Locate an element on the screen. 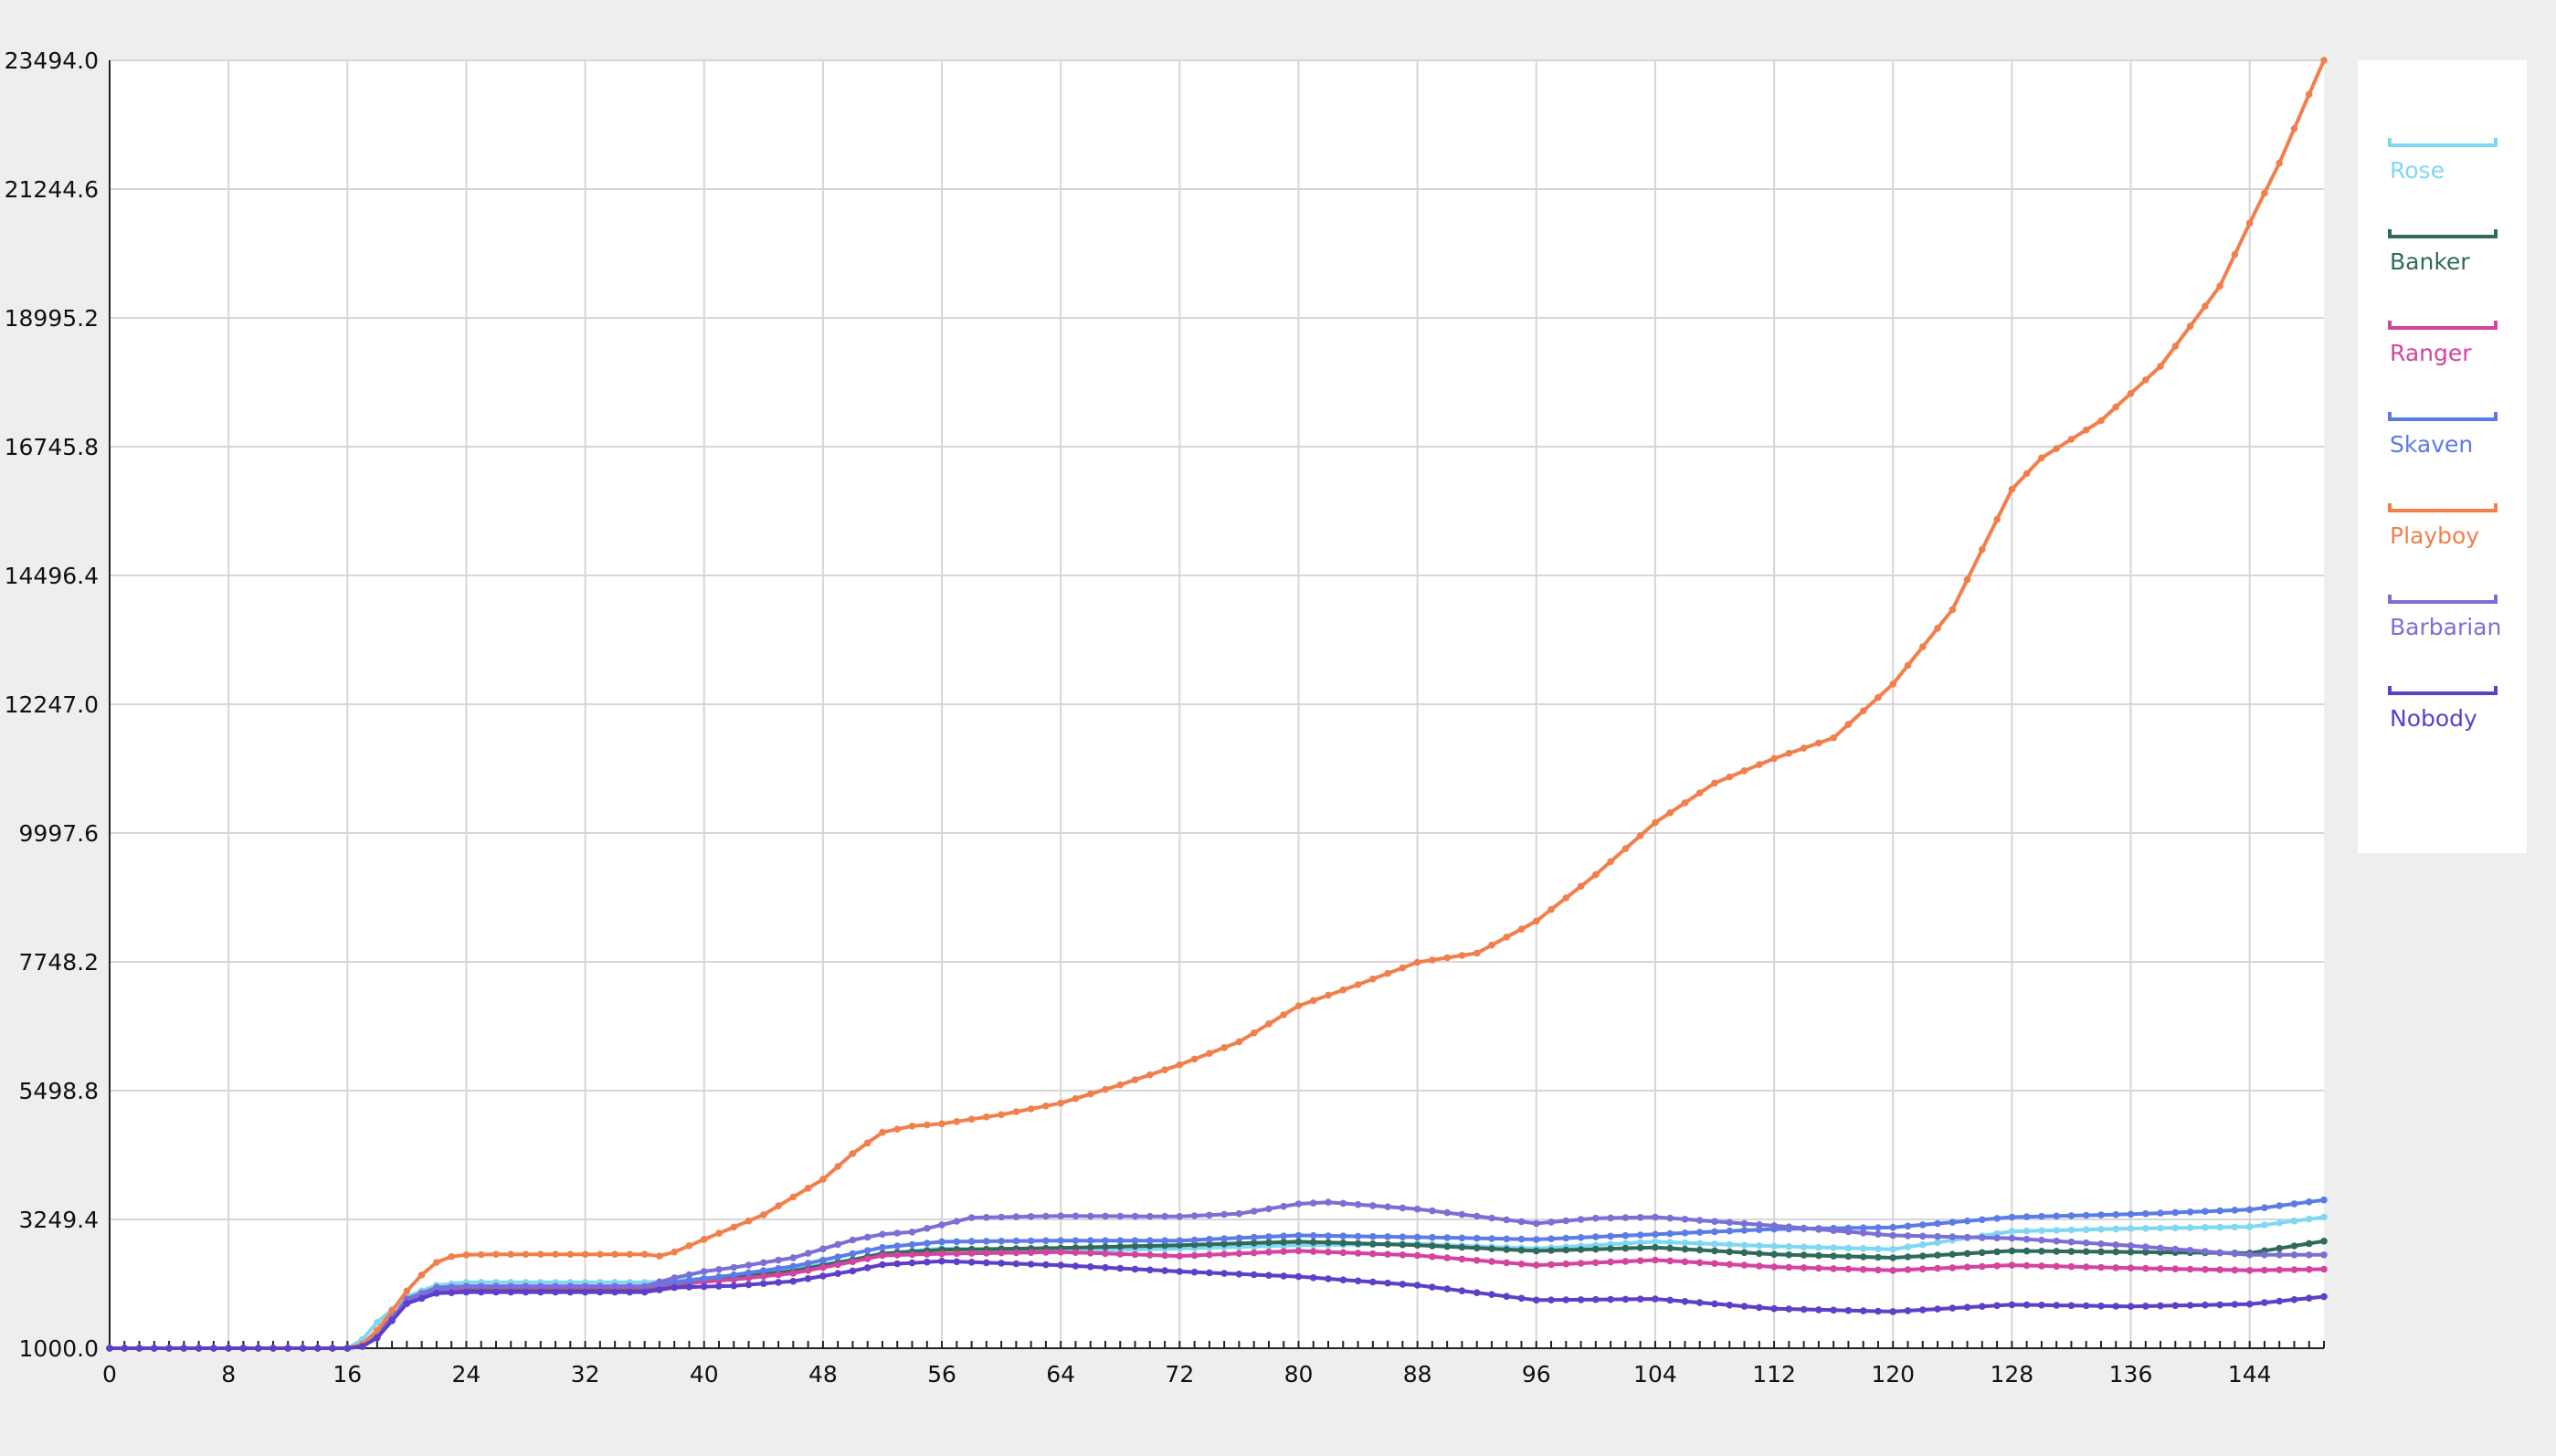 The image size is (2556, 1456). y-tick-label: 5498.8 is located at coordinates (59, 1091).